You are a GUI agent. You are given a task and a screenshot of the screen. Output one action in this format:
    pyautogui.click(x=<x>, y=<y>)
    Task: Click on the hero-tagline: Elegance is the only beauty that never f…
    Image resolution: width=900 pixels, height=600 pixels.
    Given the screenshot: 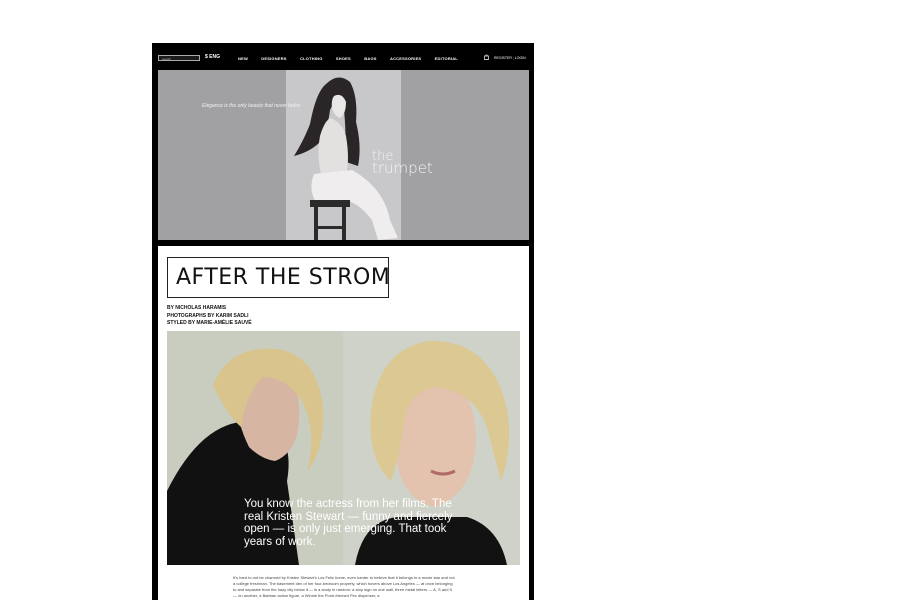 What is the action you would take?
    pyautogui.click(x=251, y=106)
    